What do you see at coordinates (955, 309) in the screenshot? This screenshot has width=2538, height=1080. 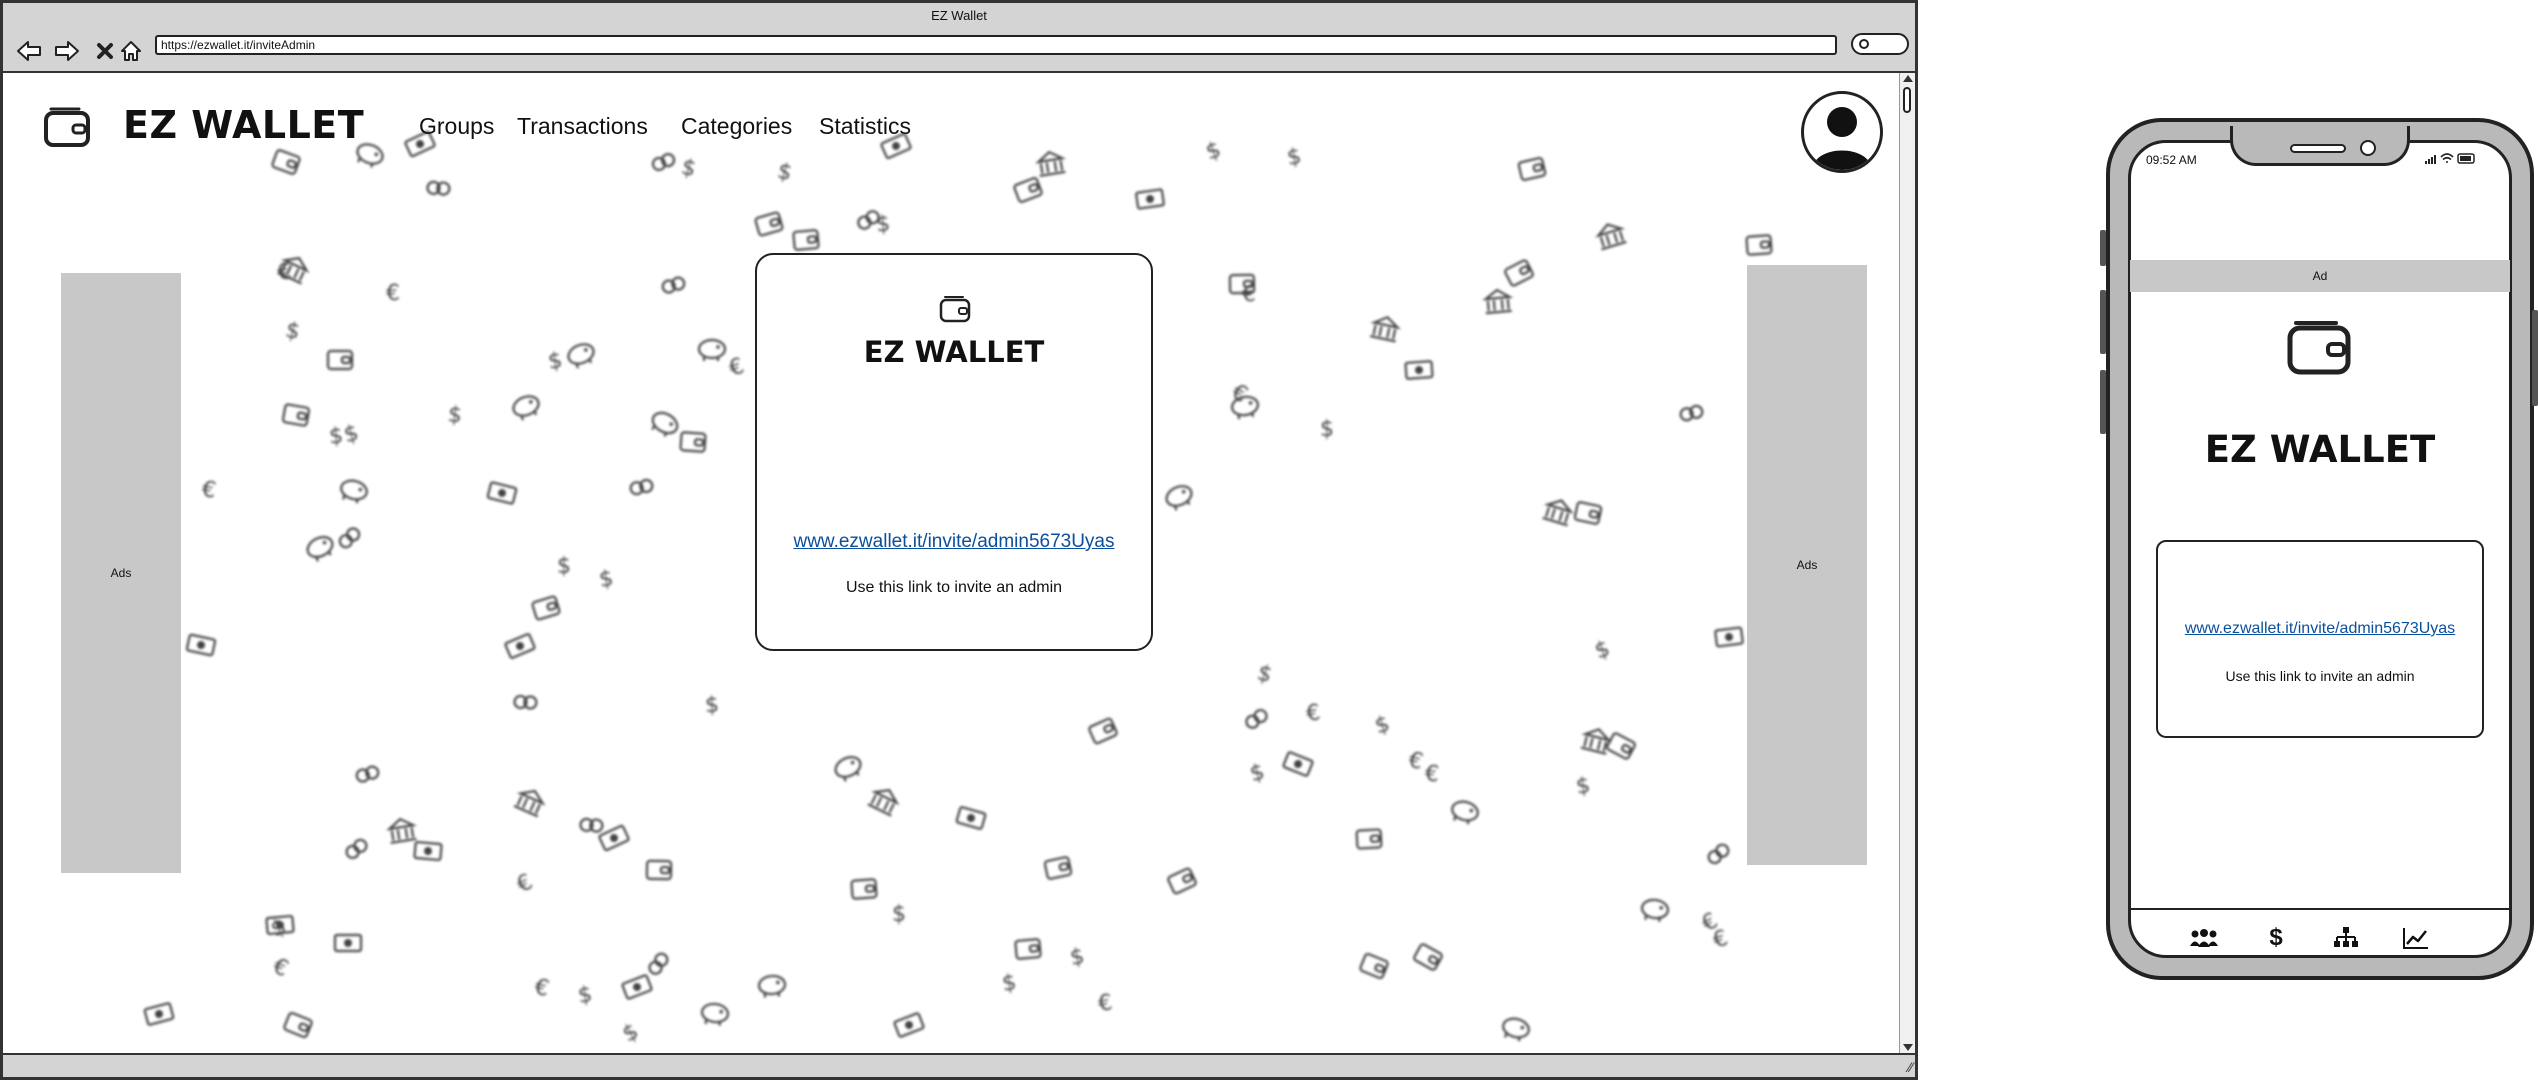 I see `wallet-logo-icon` at bounding box center [955, 309].